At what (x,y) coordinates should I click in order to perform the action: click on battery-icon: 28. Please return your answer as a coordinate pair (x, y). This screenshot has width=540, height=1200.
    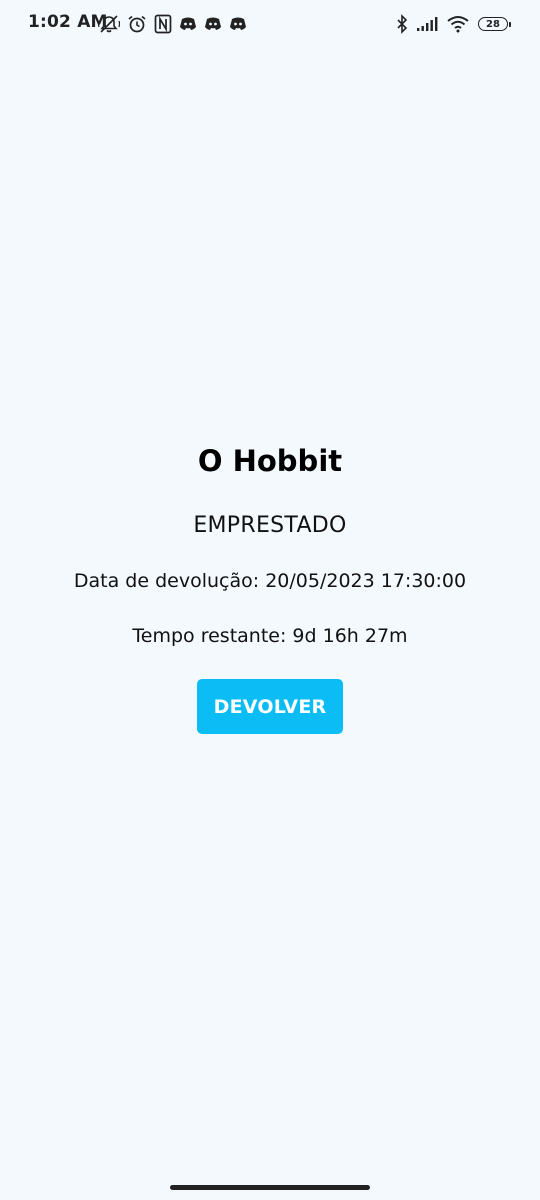
    Looking at the image, I should click on (494, 24).